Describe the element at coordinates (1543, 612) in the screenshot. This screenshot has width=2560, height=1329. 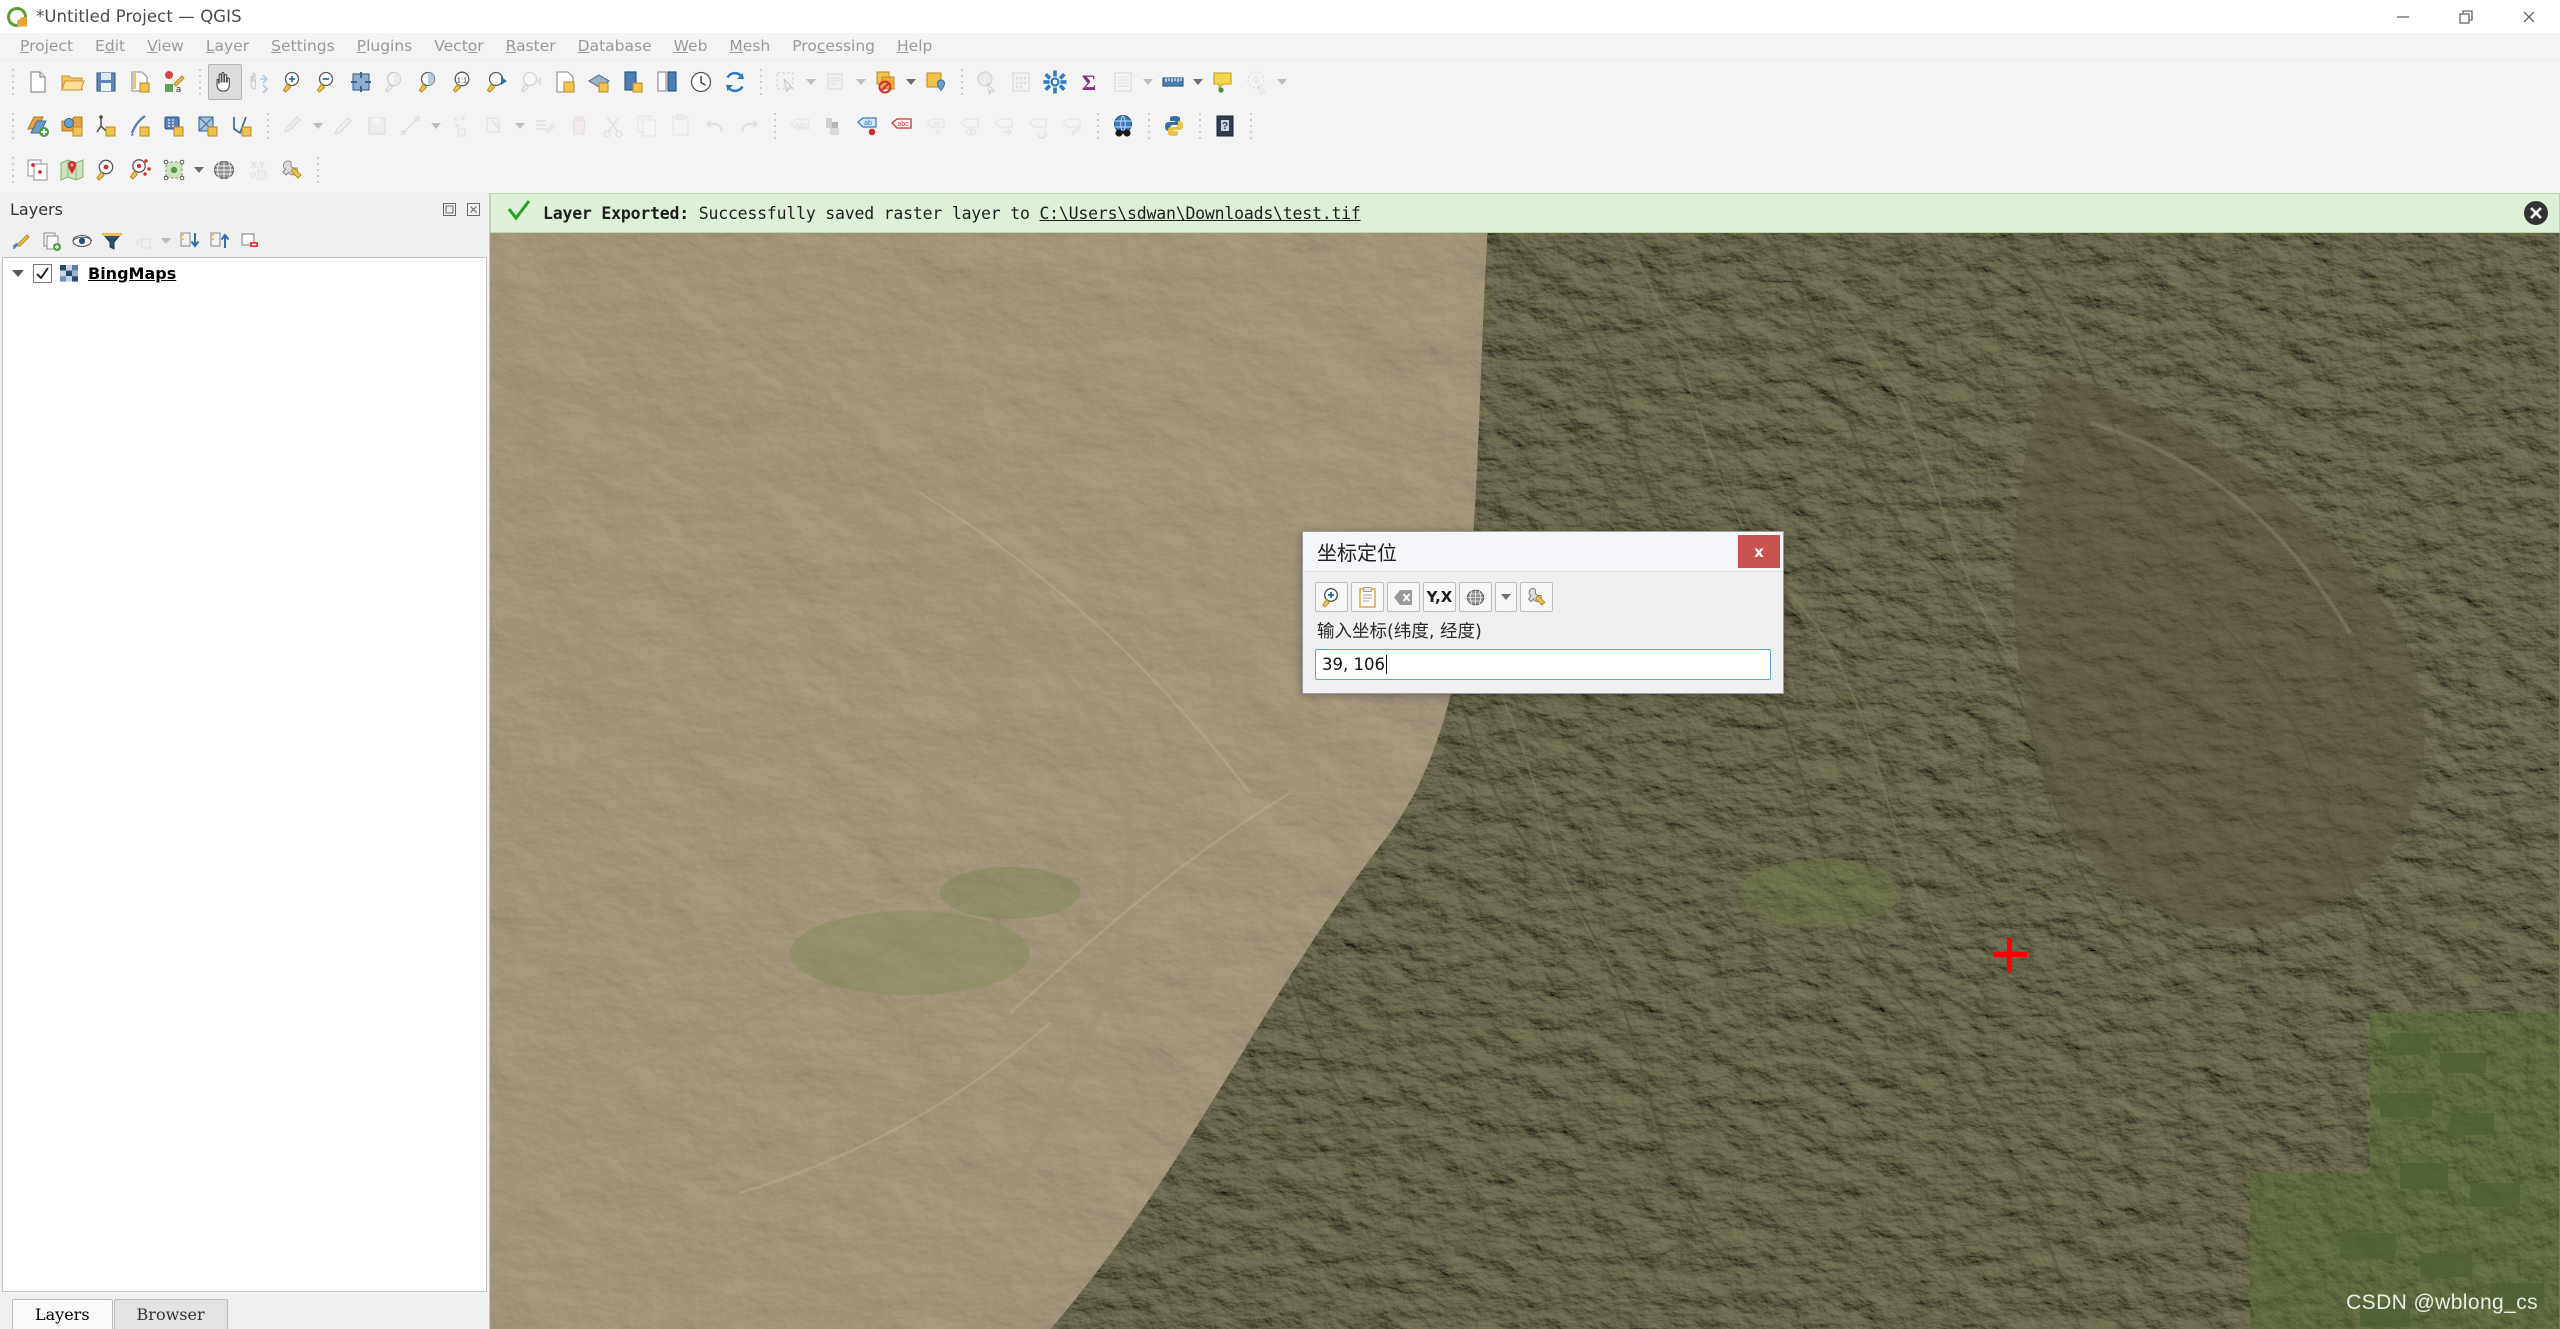
I see `coordinate-locator-dialog: 坐标定位 x Y,X 输入坐标(纬度, 经度) 39, 106` at that location.